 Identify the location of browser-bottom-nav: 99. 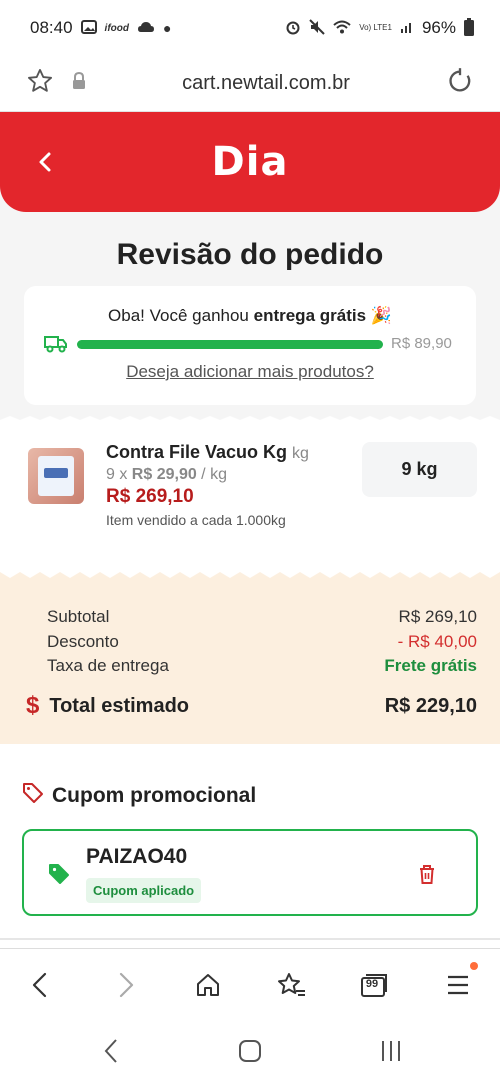
(250, 984).